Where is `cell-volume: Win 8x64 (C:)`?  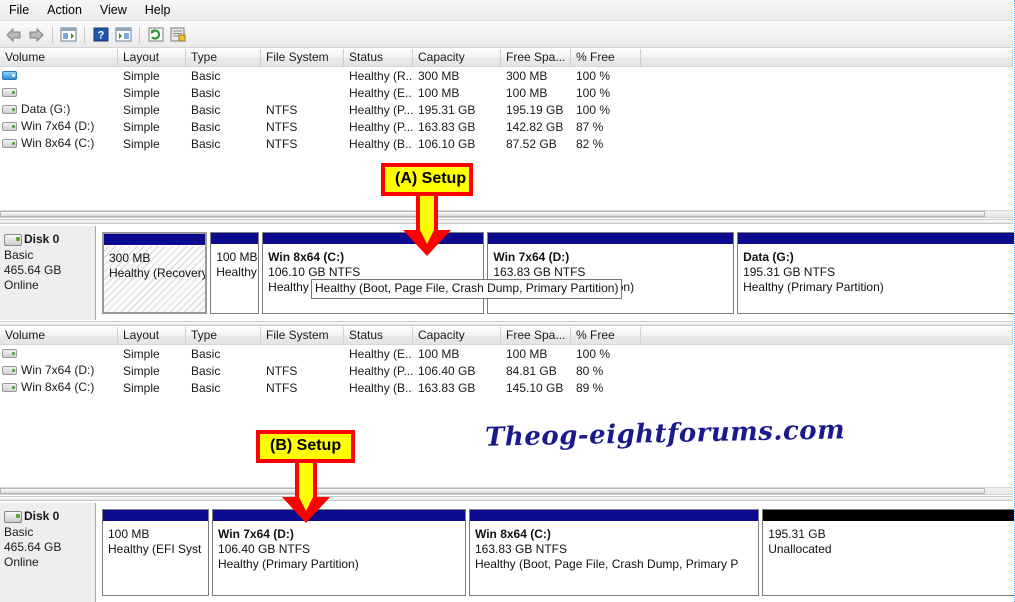
cell-volume: Win 8x64 (C:) is located at coordinates (59, 143).